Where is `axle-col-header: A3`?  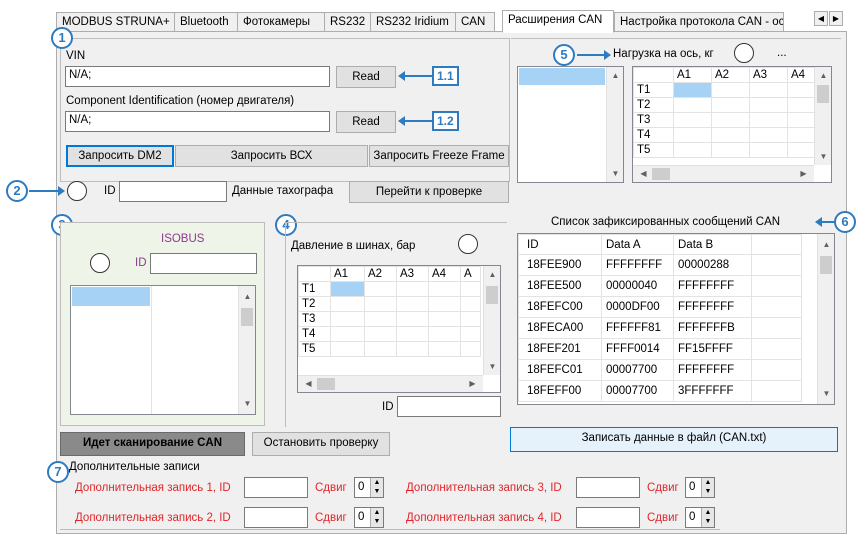
axle-col-header: A3 is located at coordinates (768, 75).